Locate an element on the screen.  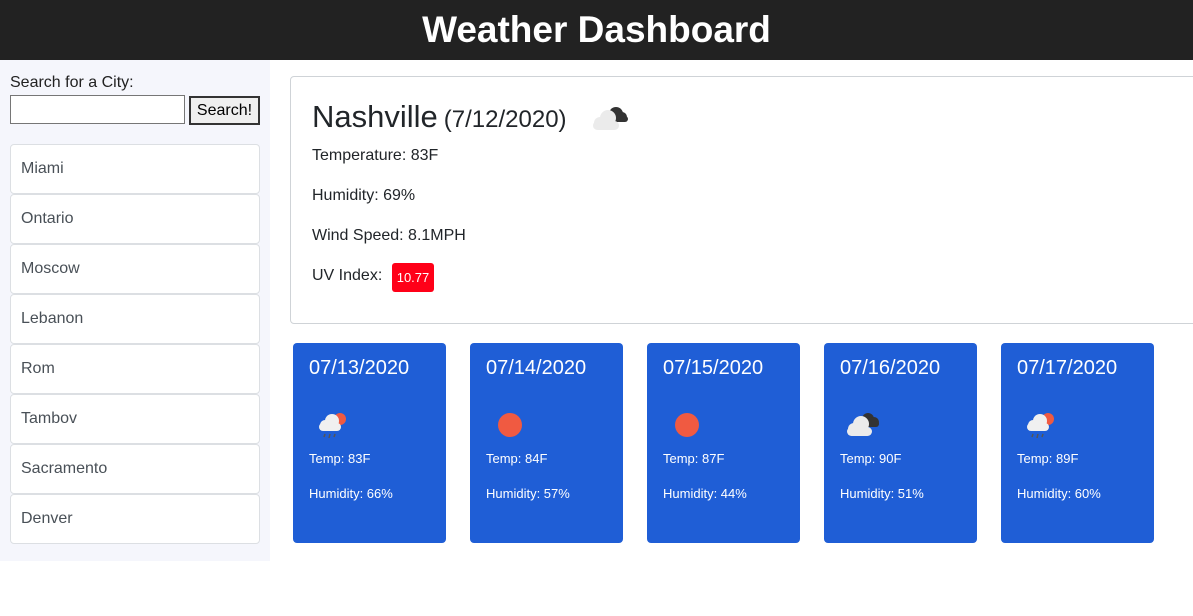
current-city-heading: Nashville (7/12/2020) is located at coordinates (439, 117).